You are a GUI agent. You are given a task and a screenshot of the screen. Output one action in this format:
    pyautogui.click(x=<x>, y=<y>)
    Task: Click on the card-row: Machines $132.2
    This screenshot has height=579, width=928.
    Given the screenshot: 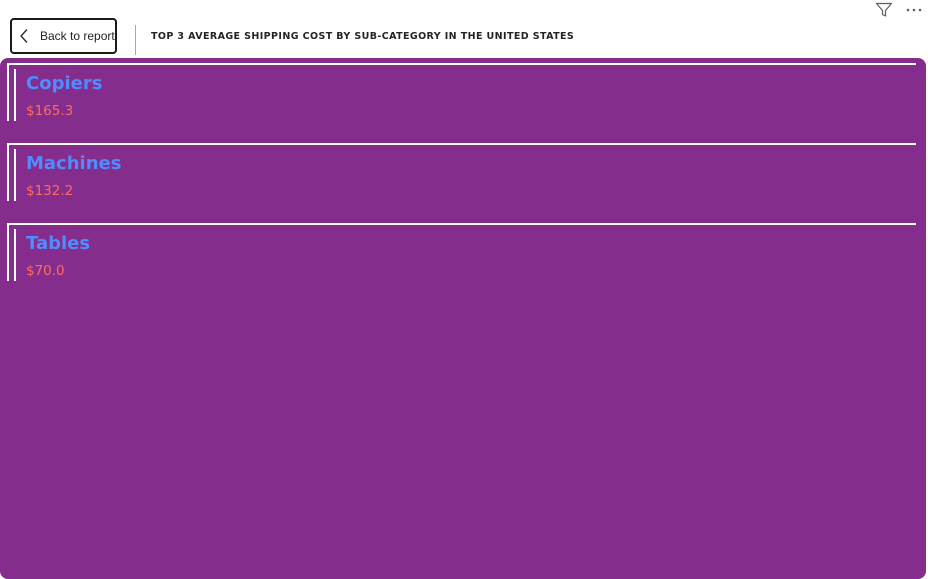 What is the action you would take?
    pyautogui.click(x=461, y=172)
    